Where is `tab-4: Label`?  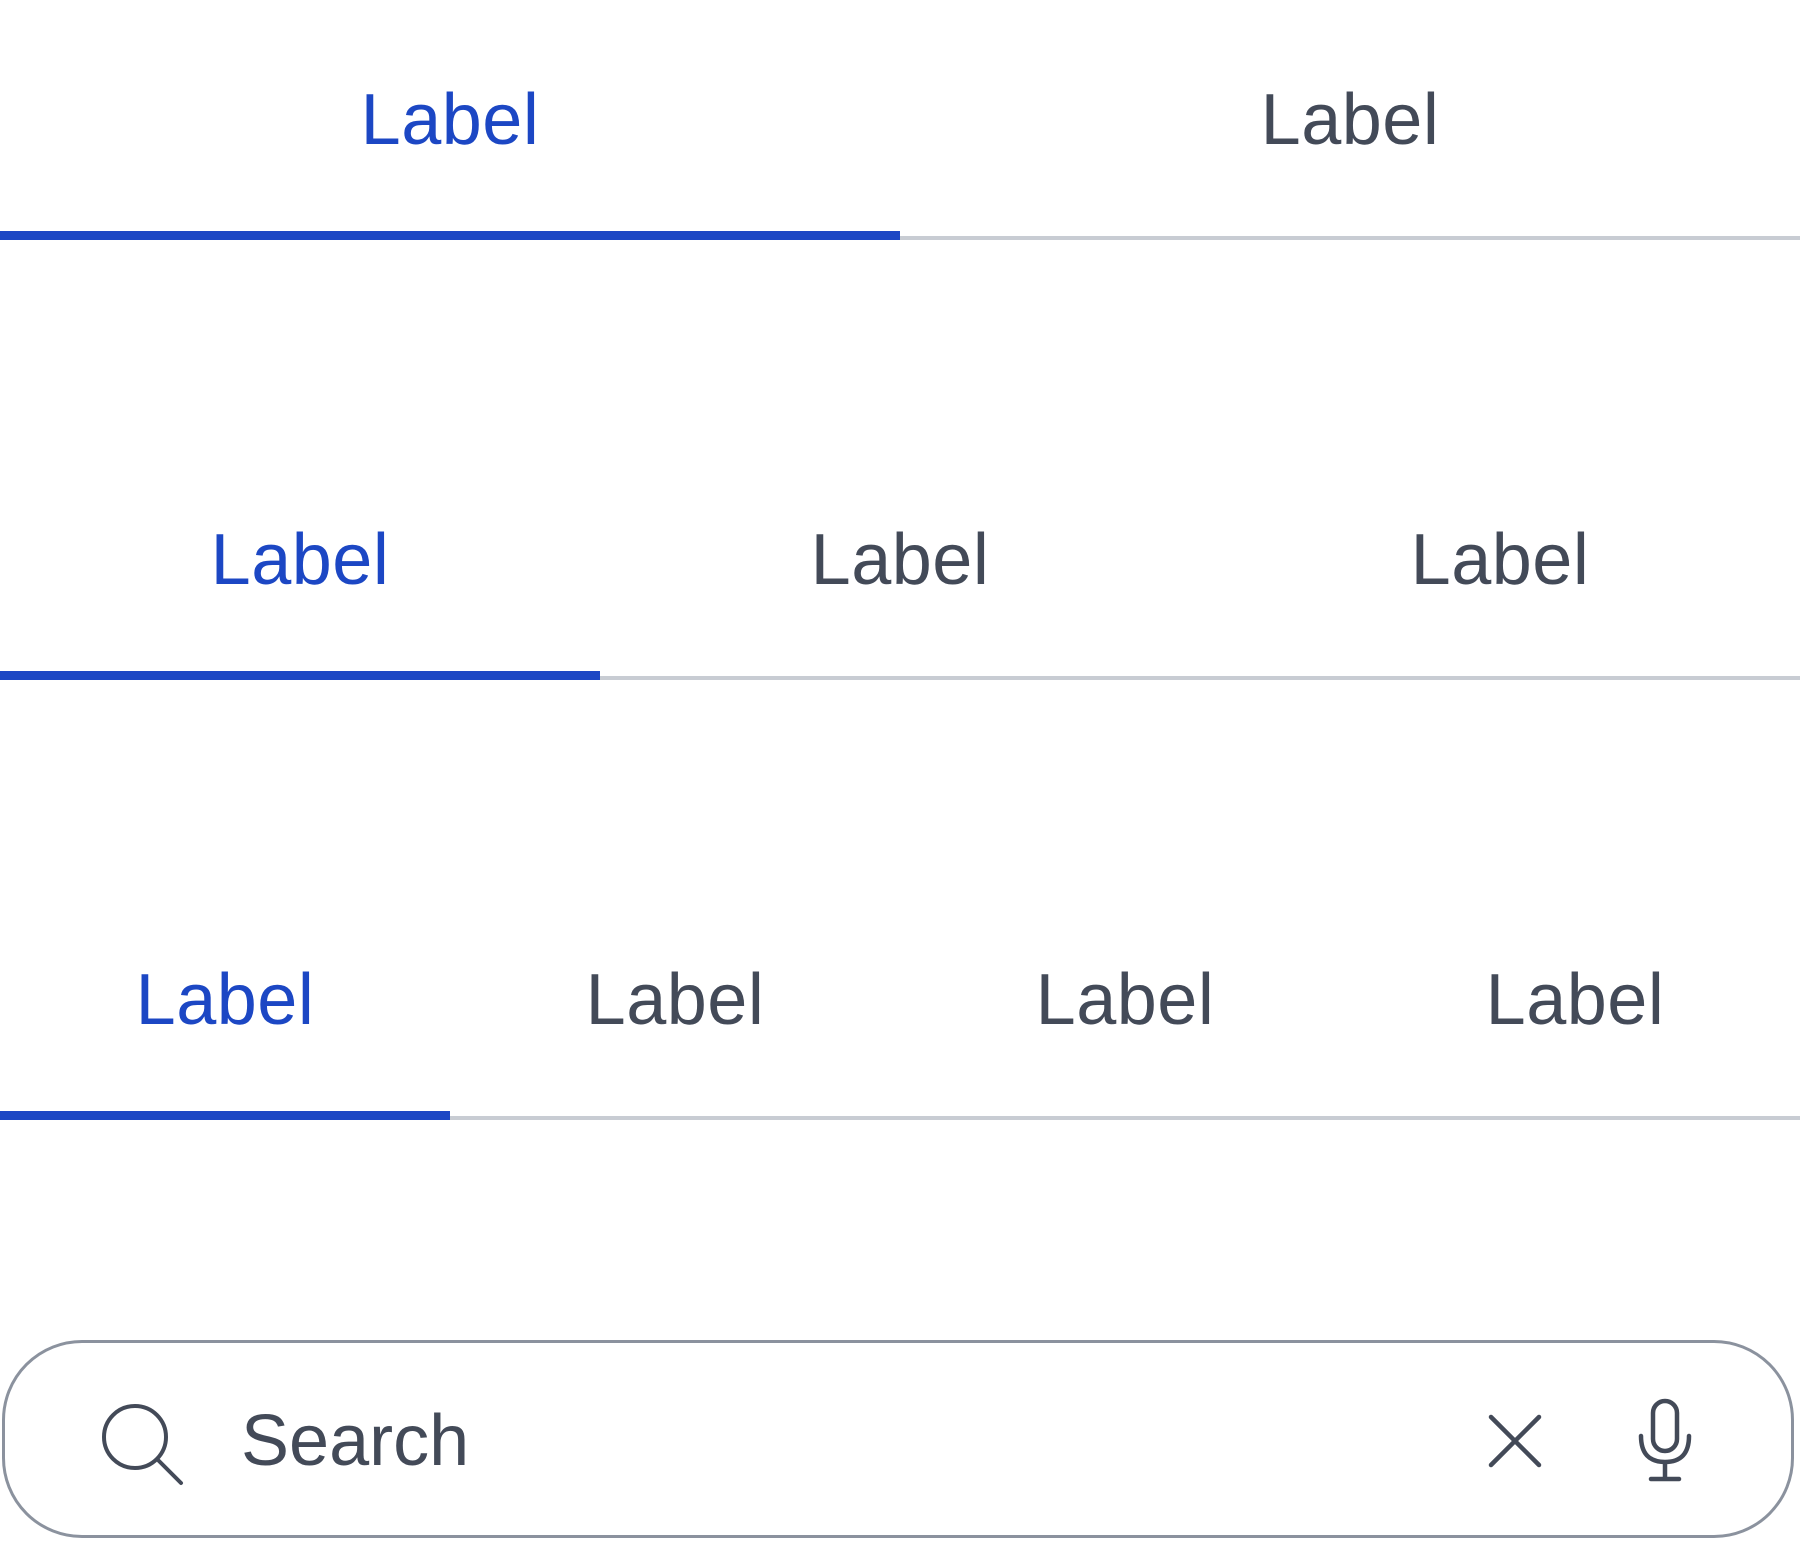 tab-4: Label is located at coordinates (1575, 1000).